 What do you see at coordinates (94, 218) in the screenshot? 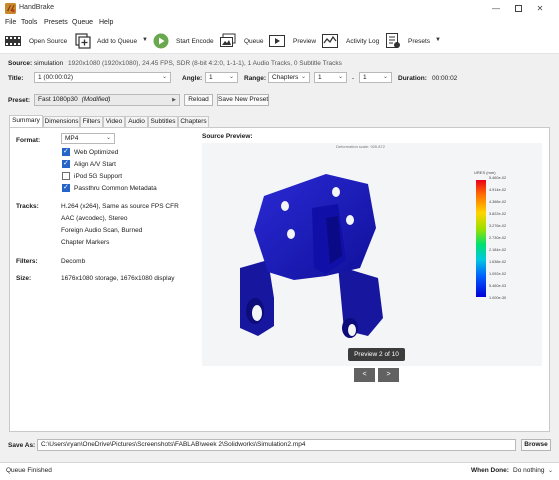
I see `track-audio: AAC (avcodec), Stereo` at bounding box center [94, 218].